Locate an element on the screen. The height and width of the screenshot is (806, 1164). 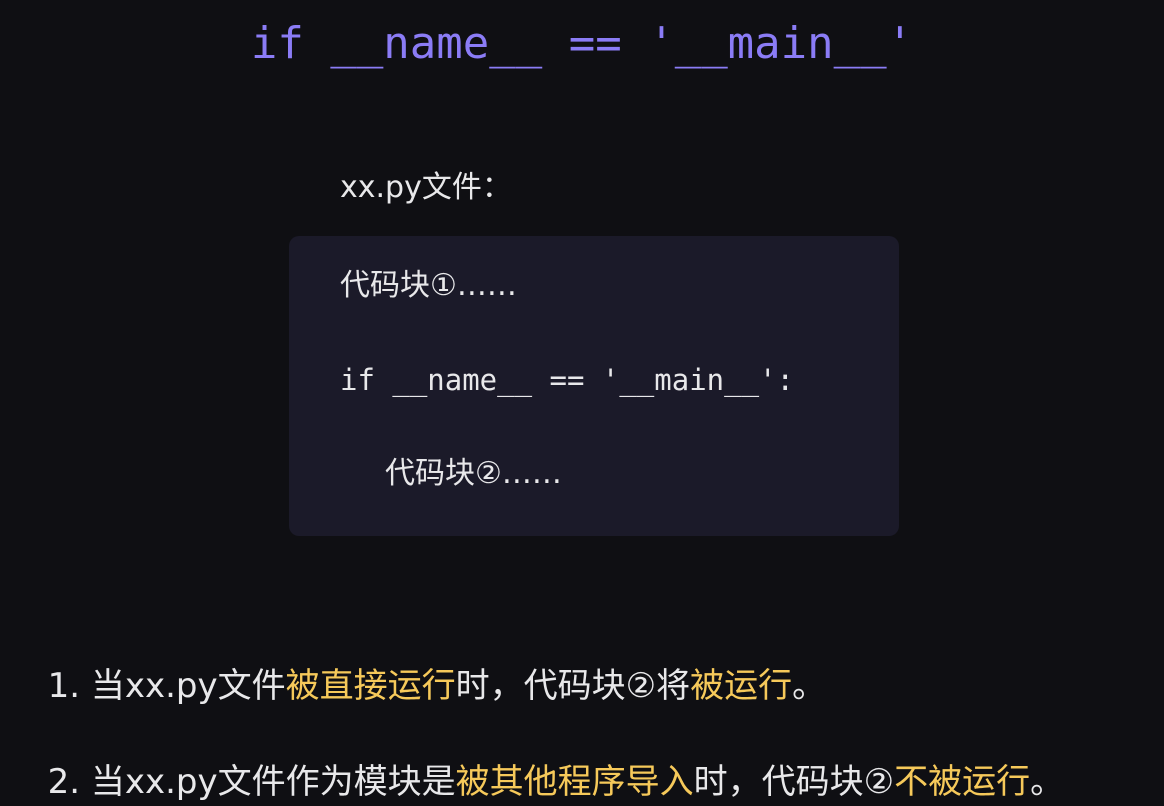
explanation-point-1: 1. 当xx.py文件被直接运行时，代码块②将被运行。 is located at coordinates (426, 662).